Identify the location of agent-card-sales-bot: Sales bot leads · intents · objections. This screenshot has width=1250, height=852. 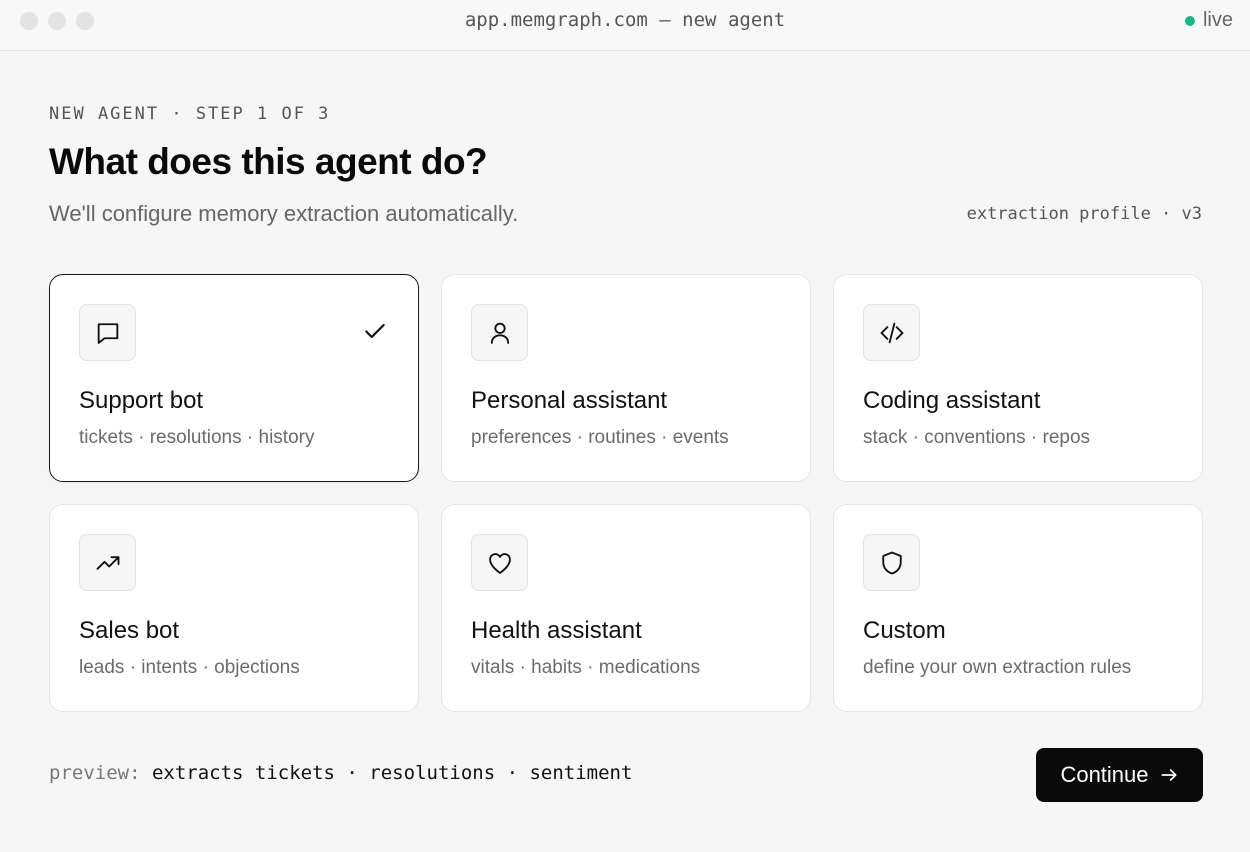
(234, 608).